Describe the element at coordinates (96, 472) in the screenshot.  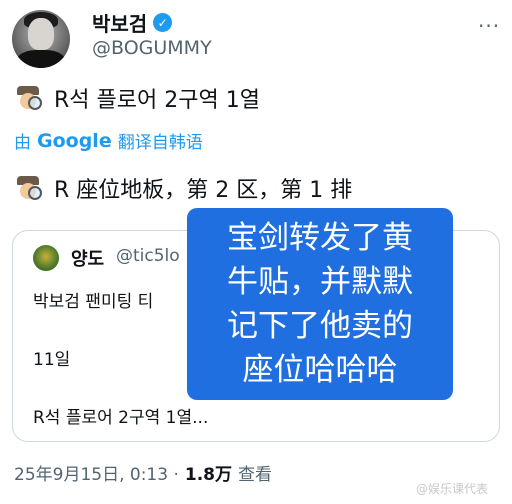
I see `tweet-datetime: 25年9月15日, 0:13 ·` at that location.